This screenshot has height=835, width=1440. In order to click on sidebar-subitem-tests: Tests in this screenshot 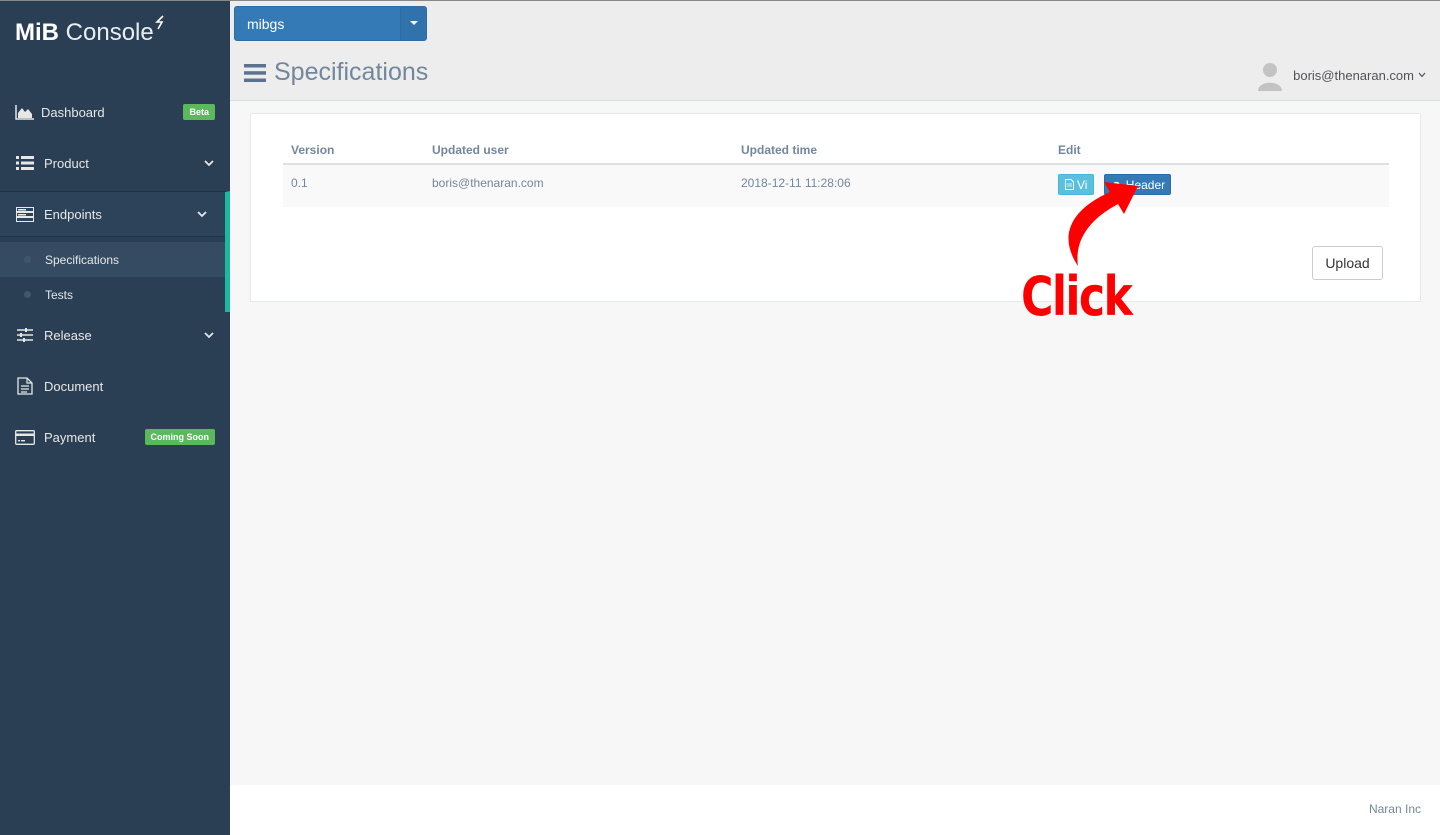, I will do `click(112, 294)`.